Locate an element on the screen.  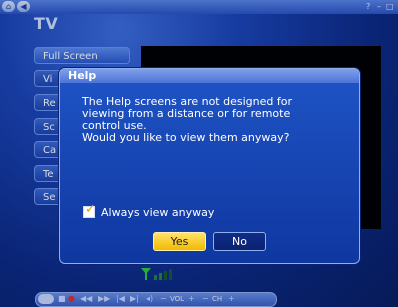
always-view-label: Always view anyway is located at coordinates (157, 212).